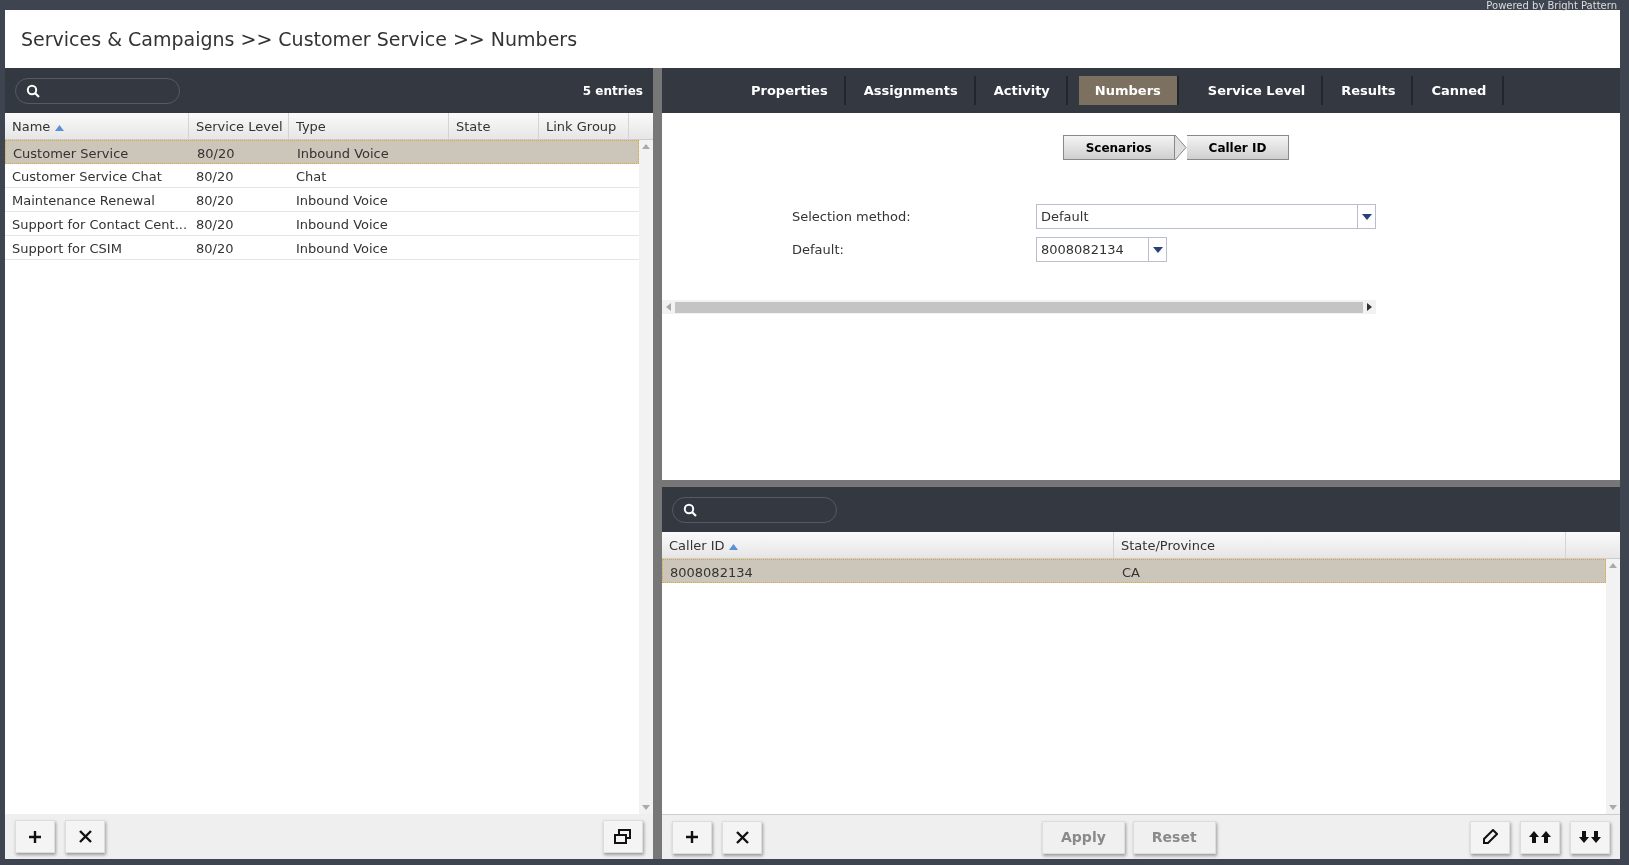 This screenshot has height=865, width=1629. What do you see at coordinates (1118, 147) in the screenshot?
I see `wizard-step: Scenarios` at bounding box center [1118, 147].